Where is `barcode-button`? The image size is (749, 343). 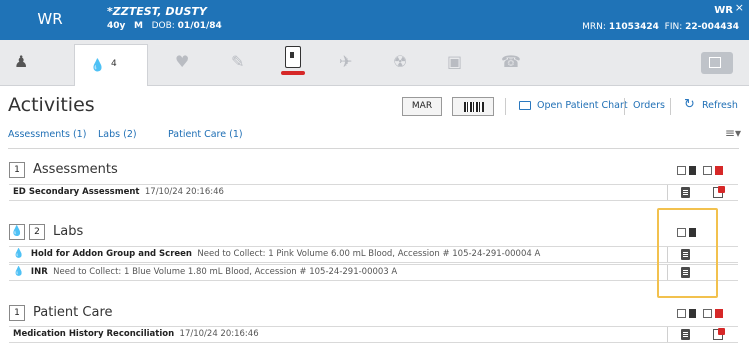 barcode-button is located at coordinates (473, 106).